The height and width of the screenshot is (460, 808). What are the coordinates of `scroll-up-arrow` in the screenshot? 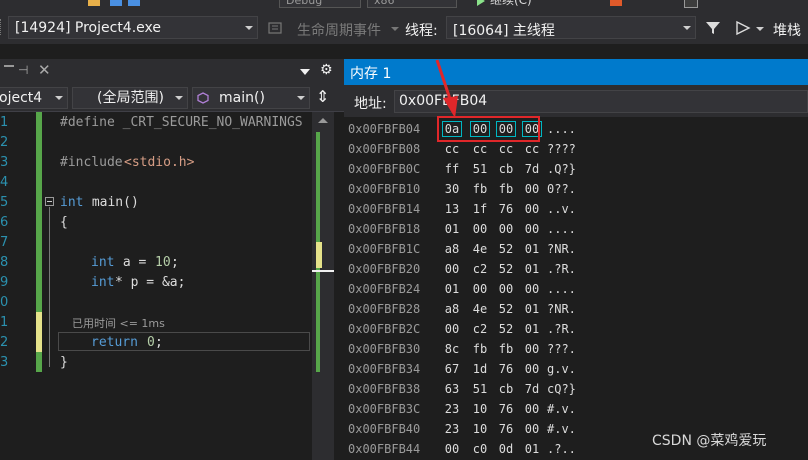 It's located at (323, 120).